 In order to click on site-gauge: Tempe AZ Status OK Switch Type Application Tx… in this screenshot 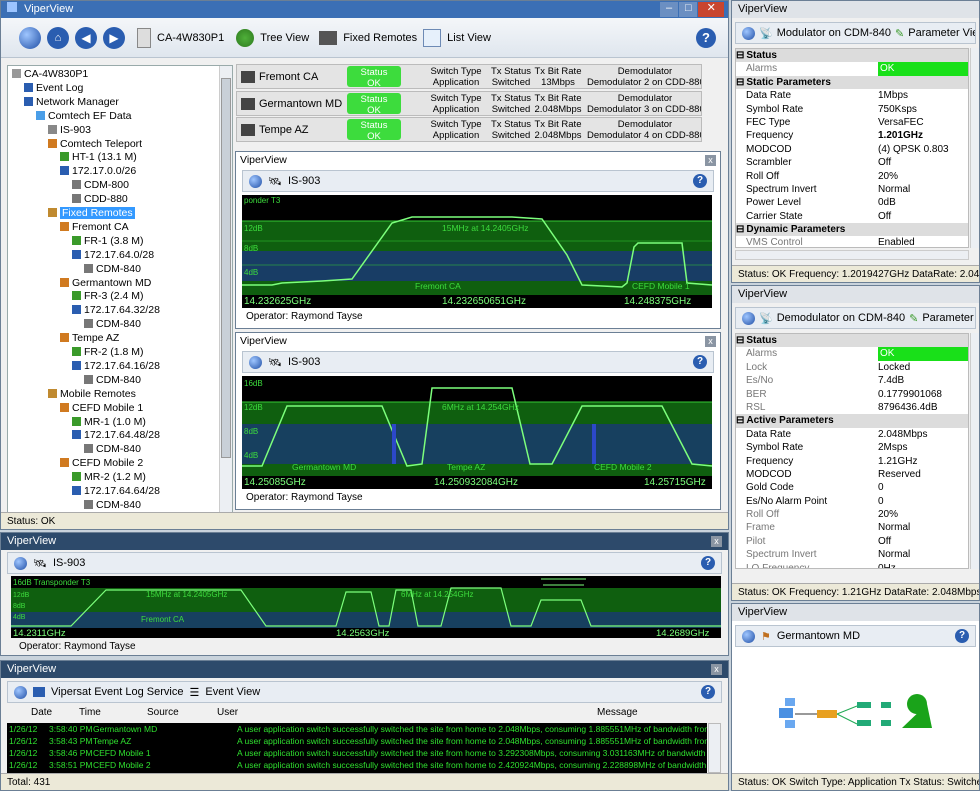, I will do `click(469, 129)`.